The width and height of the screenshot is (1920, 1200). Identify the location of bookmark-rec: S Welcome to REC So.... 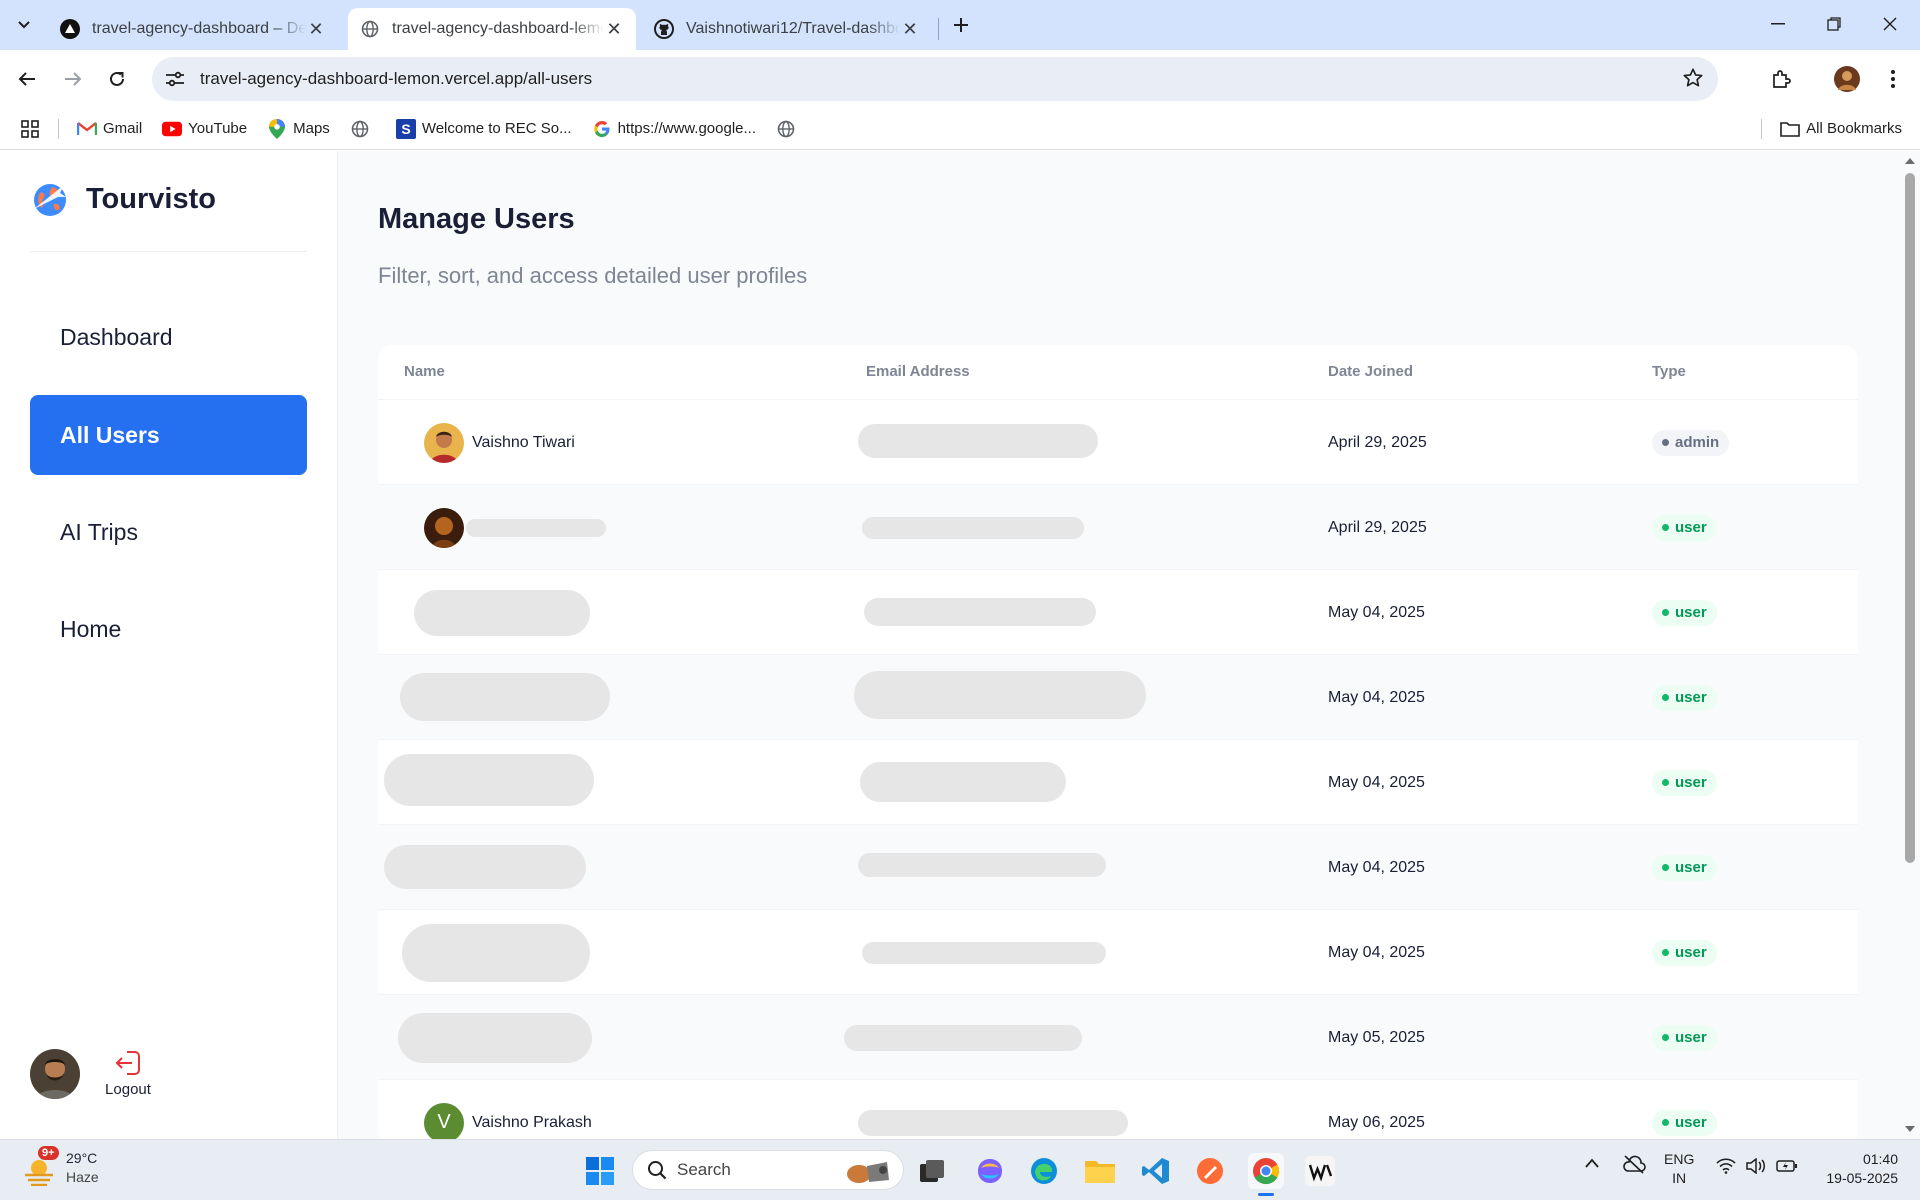
(483, 128).